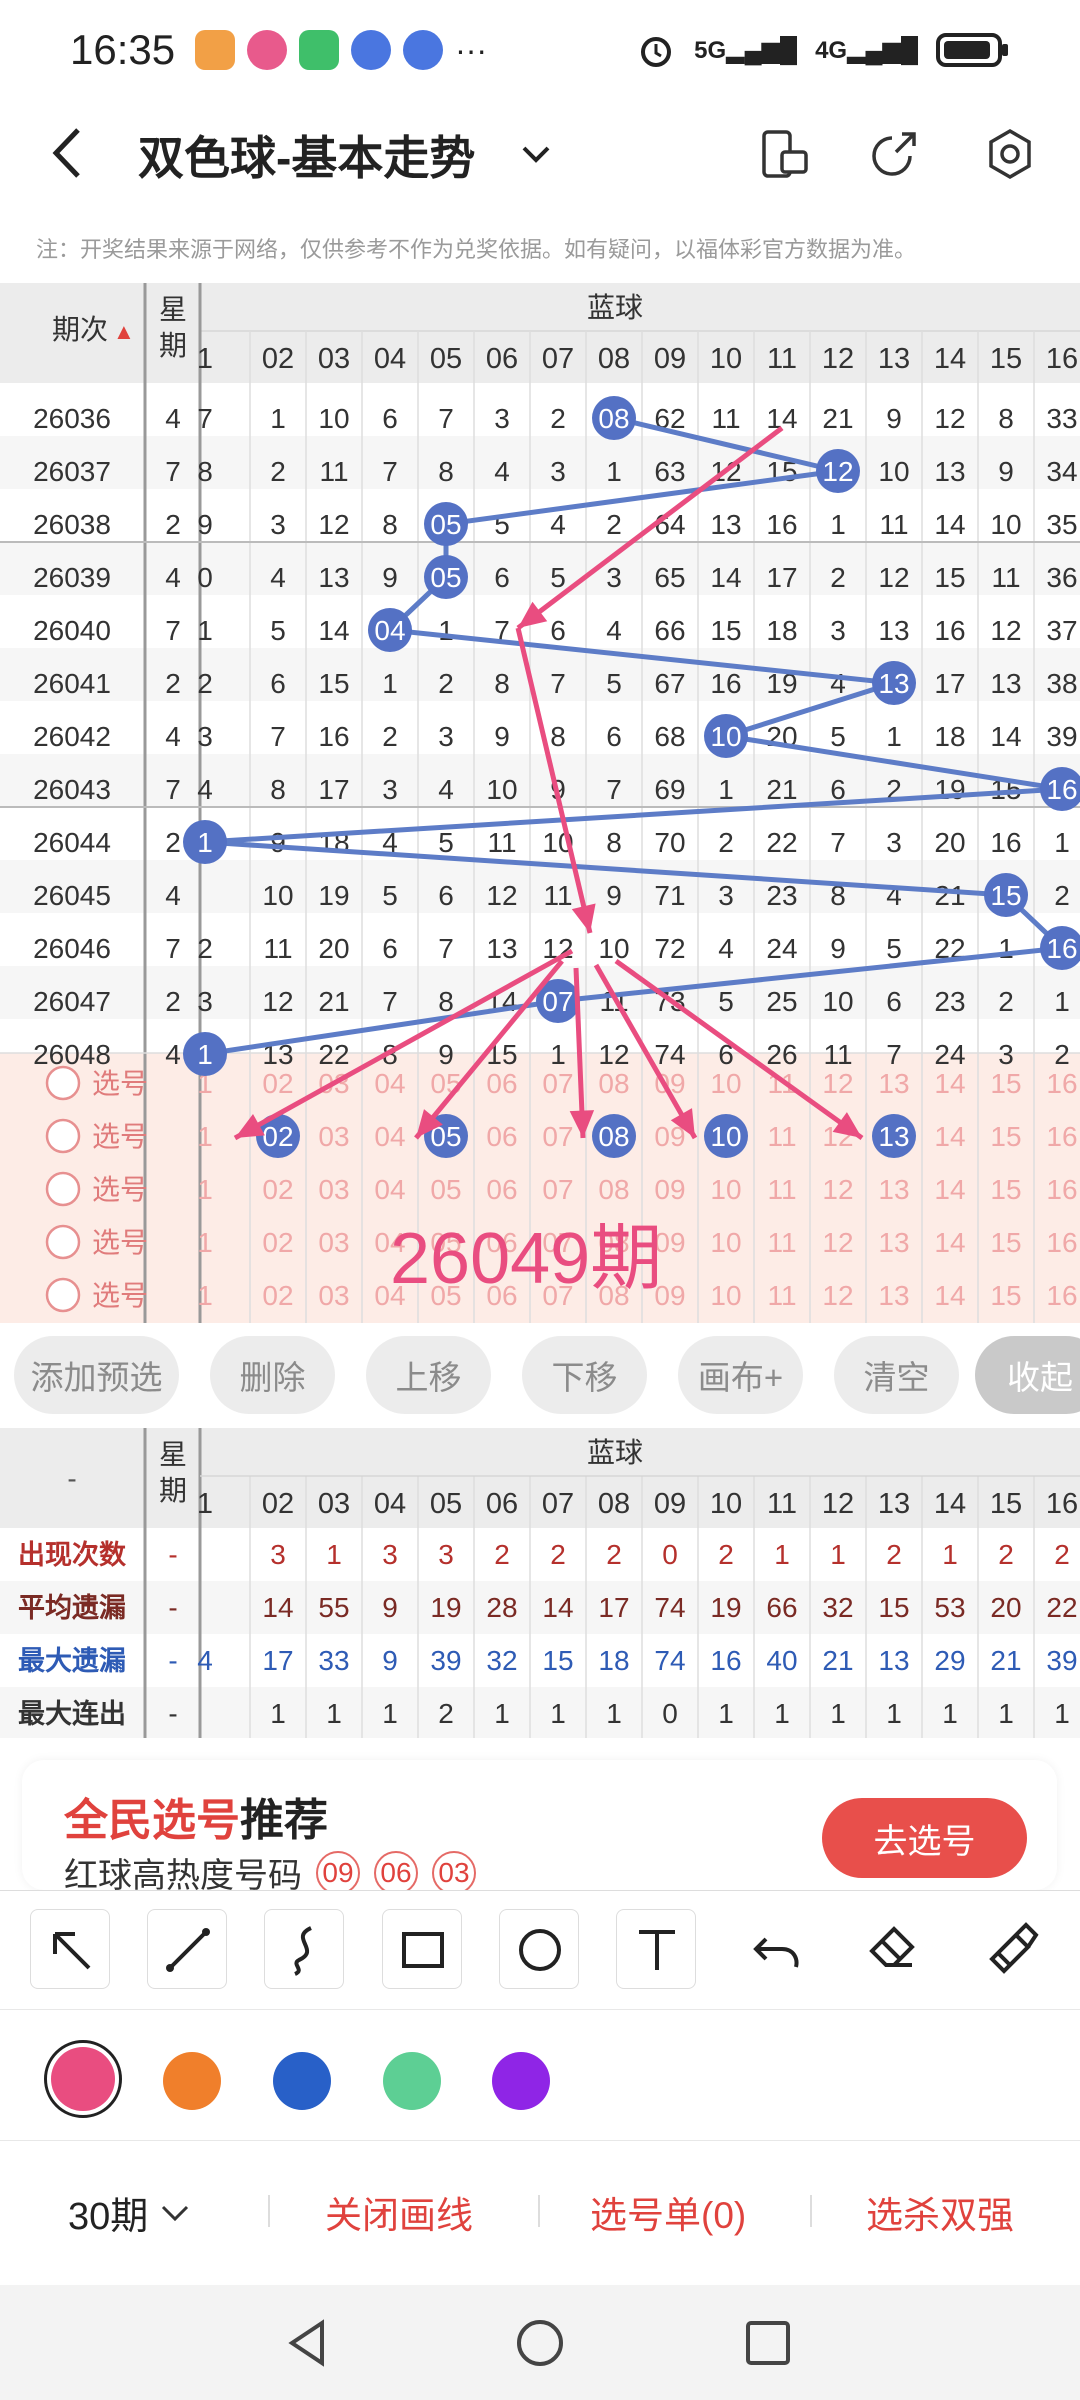 This screenshot has height=2400, width=1080. What do you see at coordinates (725, 1136) in the screenshot?
I see `picked-ball-number: 10` at bounding box center [725, 1136].